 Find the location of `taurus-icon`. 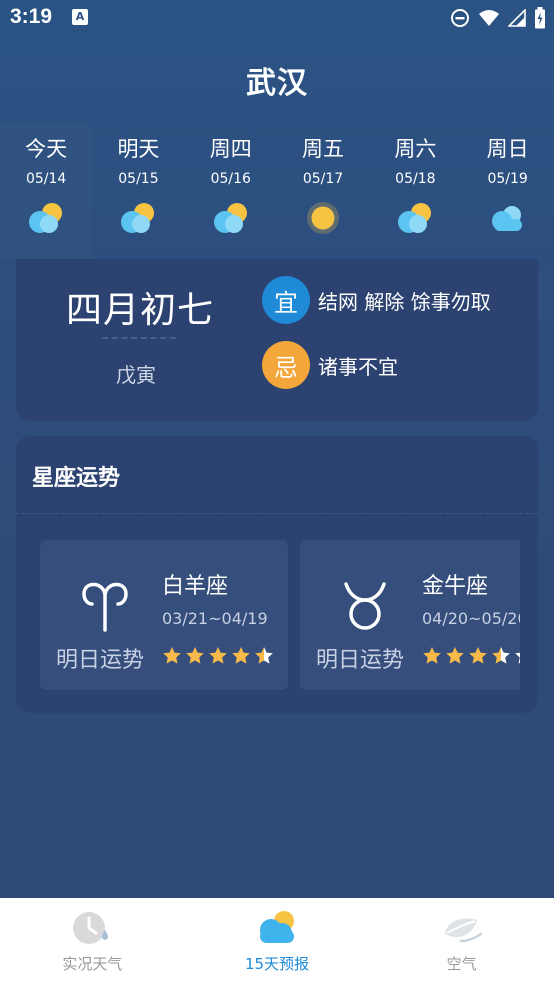

taurus-icon is located at coordinates (365, 606).